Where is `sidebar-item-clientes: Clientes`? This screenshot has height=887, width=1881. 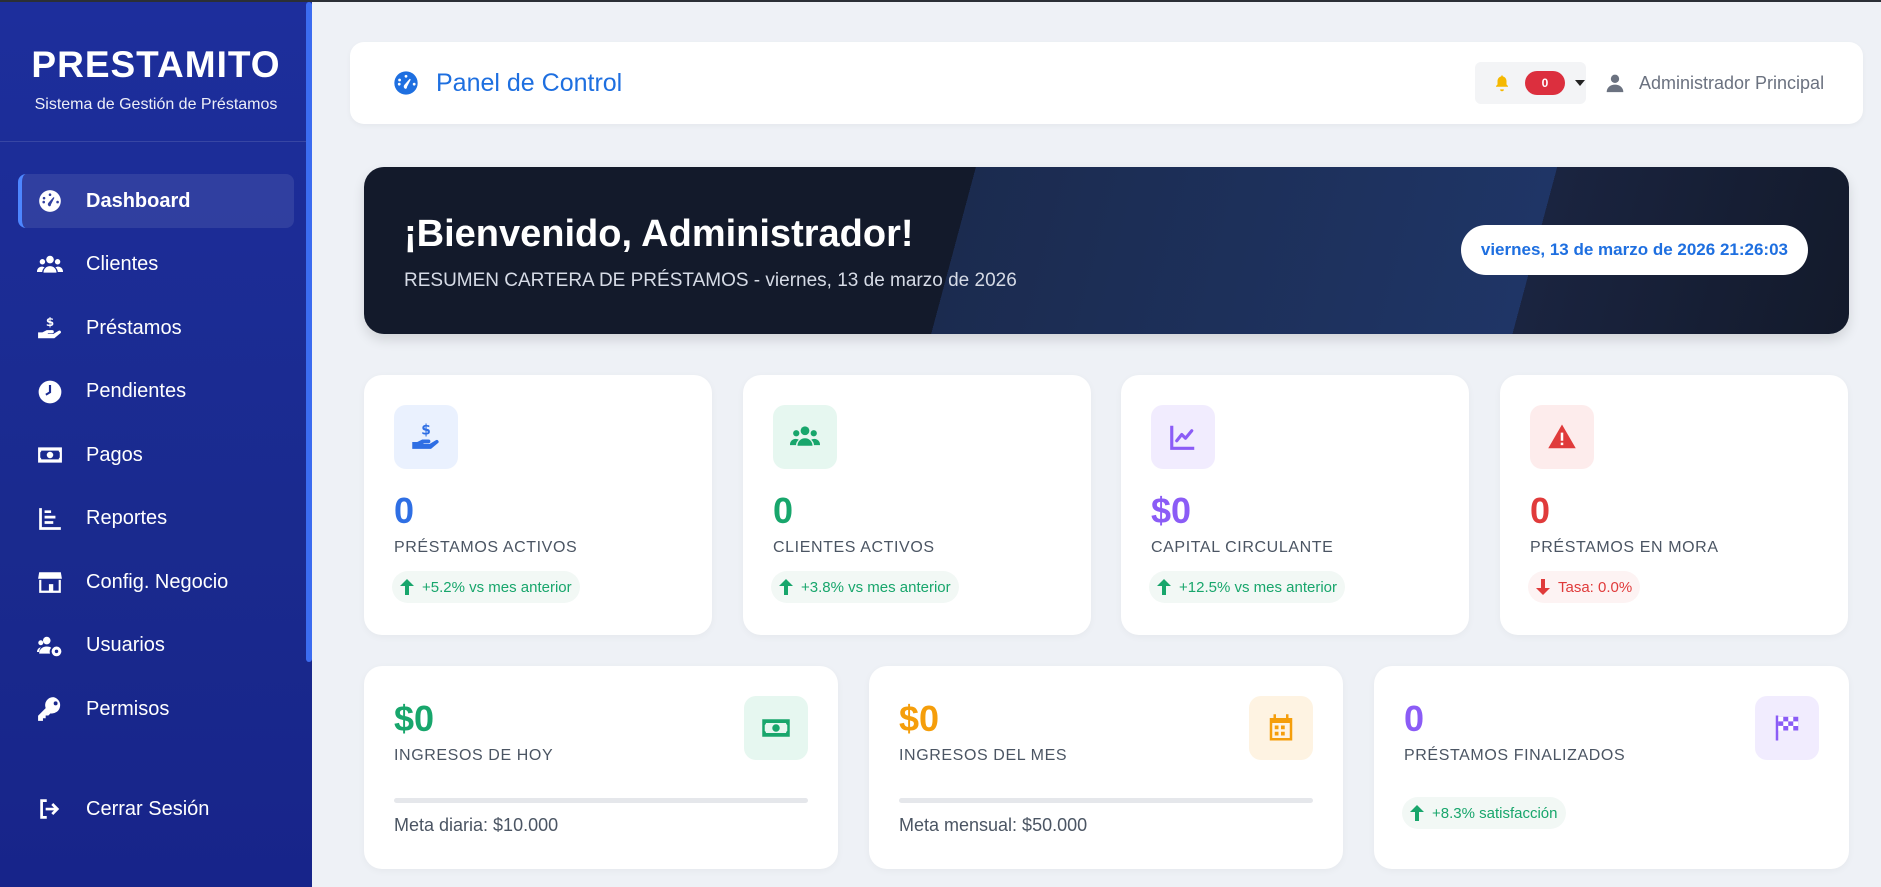
sidebar-item-clientes: Clientes is located at coordinates (156, 265).